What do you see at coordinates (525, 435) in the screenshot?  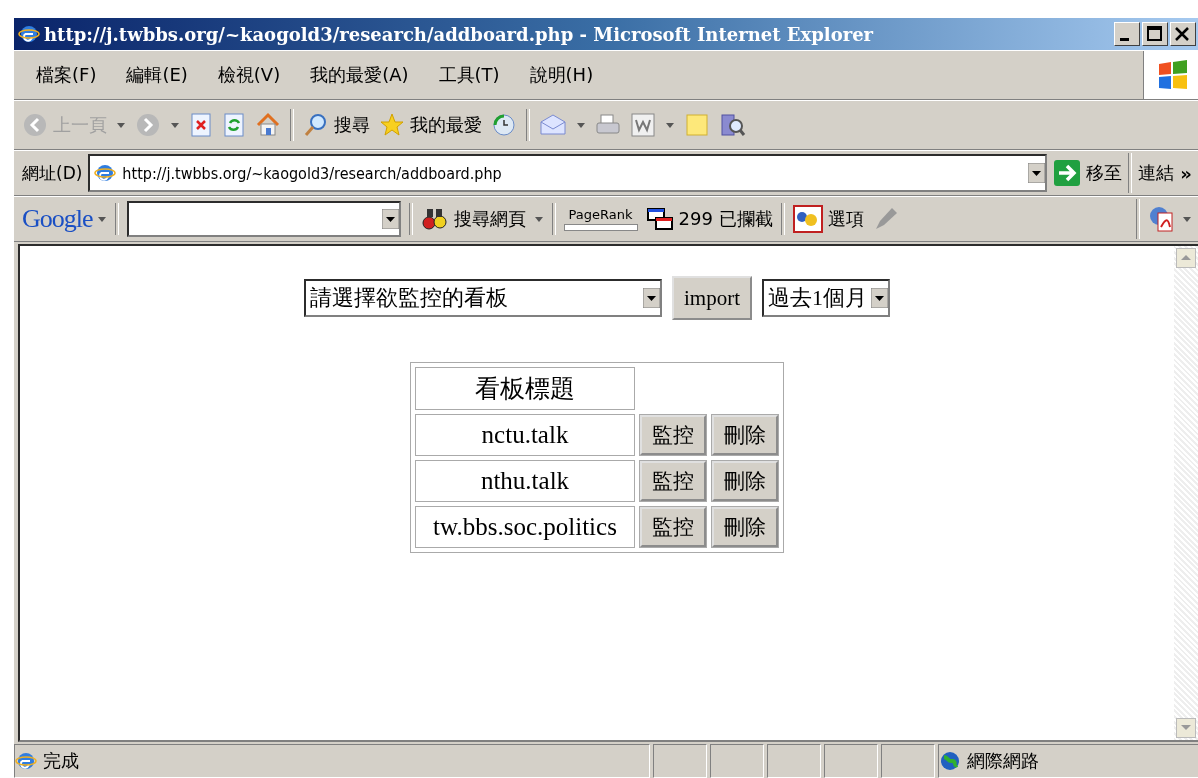 I see `table-cell: nctu.talk` at bounding box center [525, 435].